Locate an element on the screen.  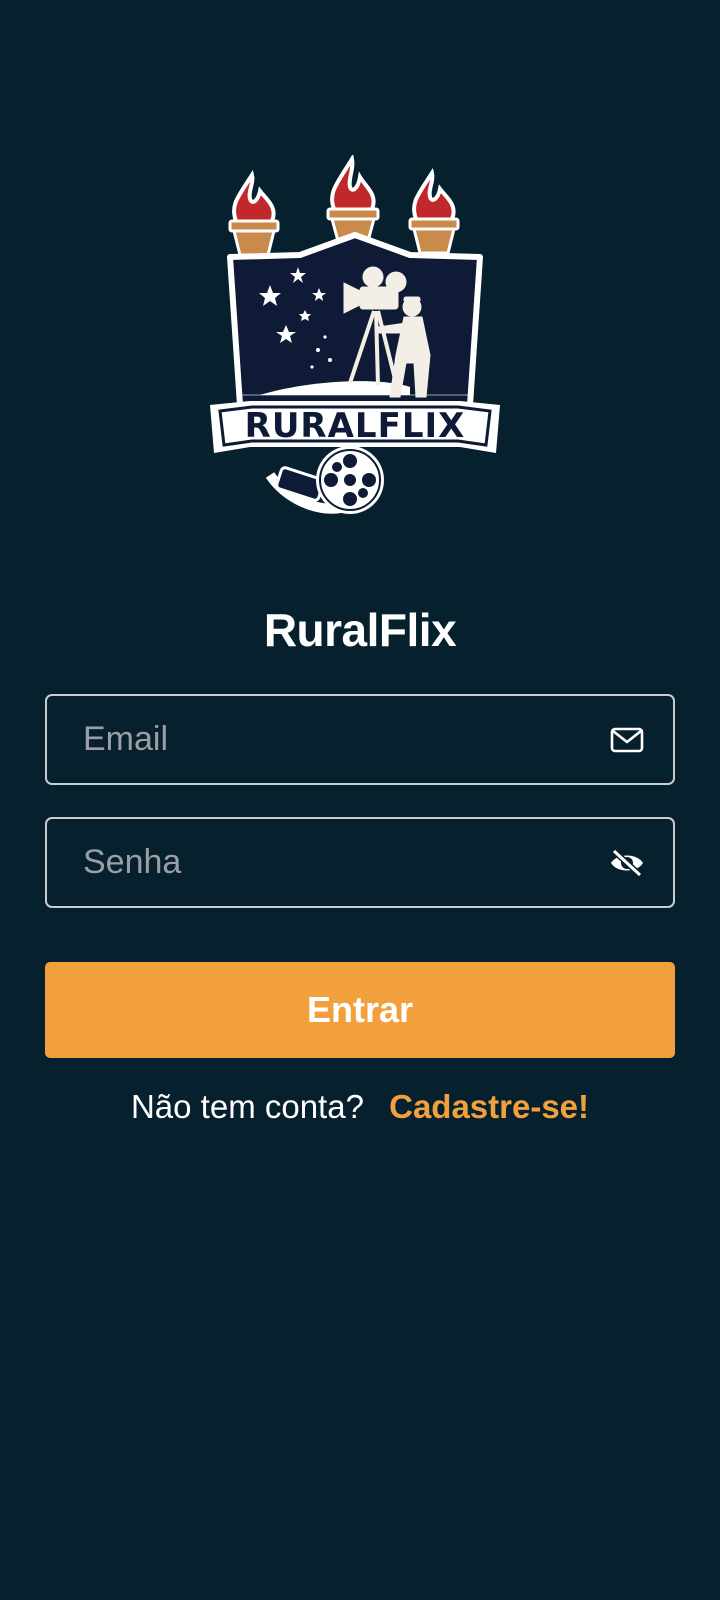
email-input is located at coordinates (360, 739).